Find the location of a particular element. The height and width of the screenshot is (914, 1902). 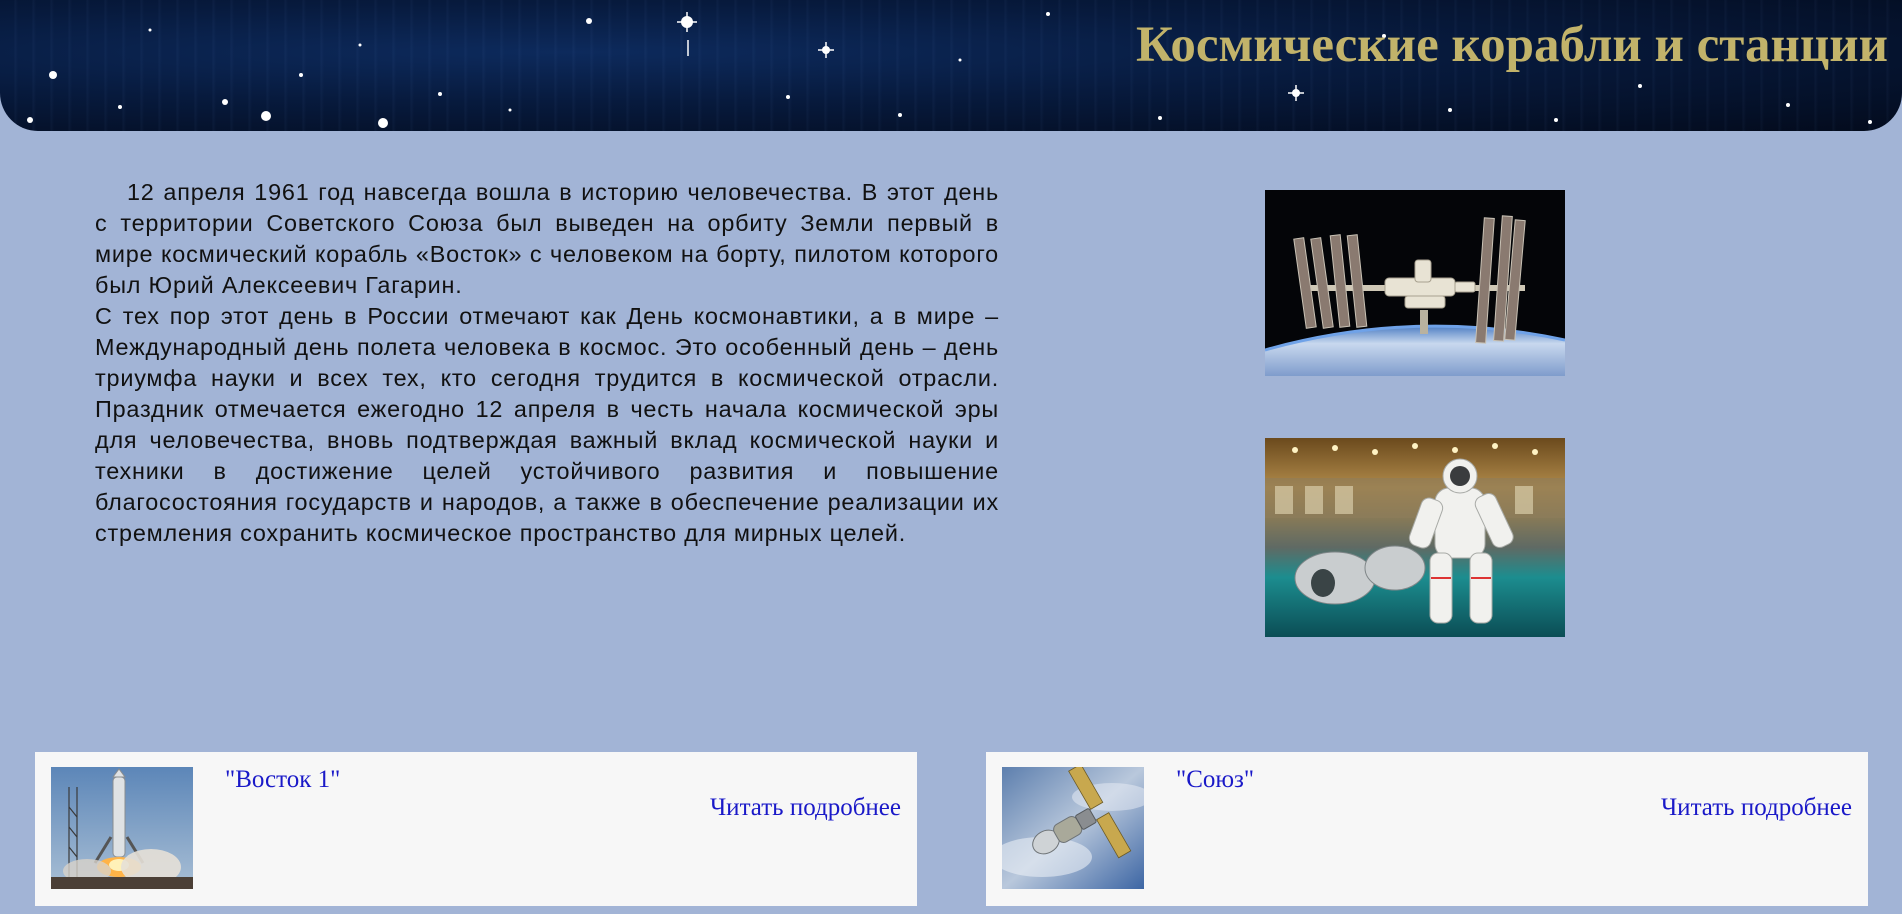

site-header: Космические корабли и станции is located at coordinates (951, 65).